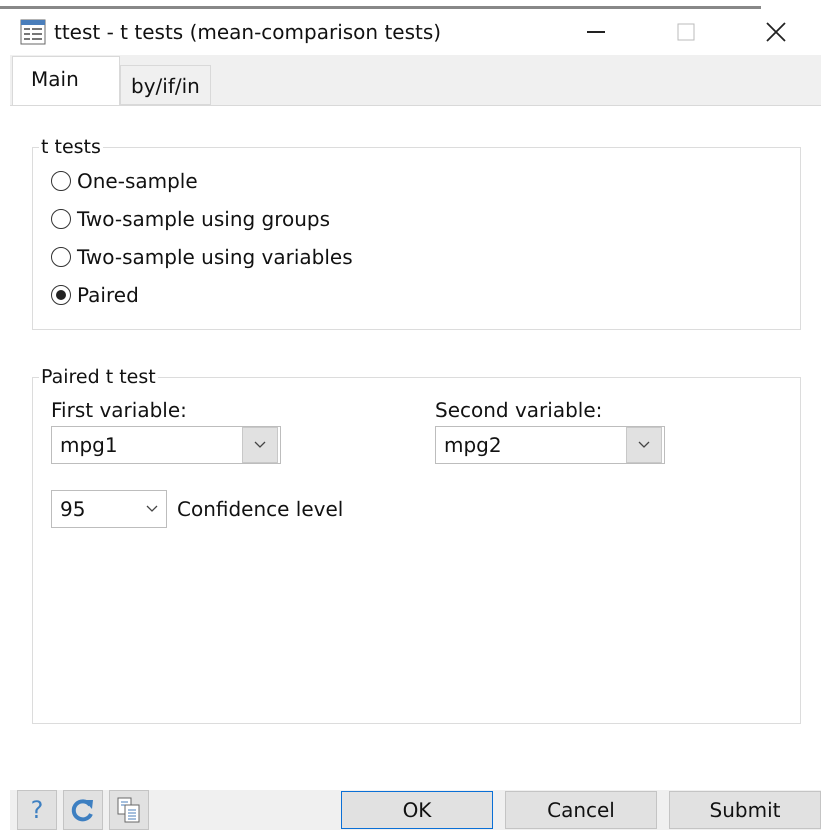 Image resolution: width=821 pixels, height=830 pixels. Describe the element at coordinates (686, 32) in the screenshot. I see `maximize-icon` at that location.